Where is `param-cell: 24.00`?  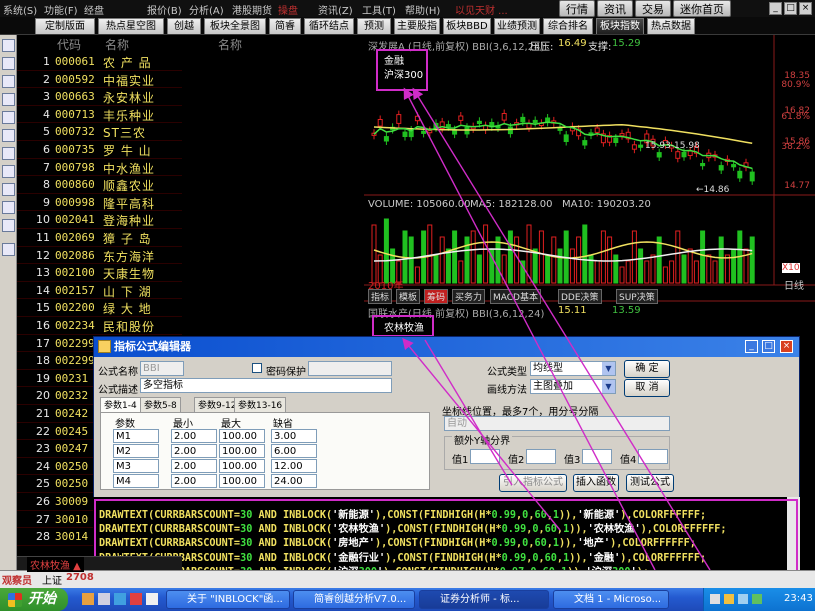 param-cell: 24.00 is located at coordinates (294, 481).